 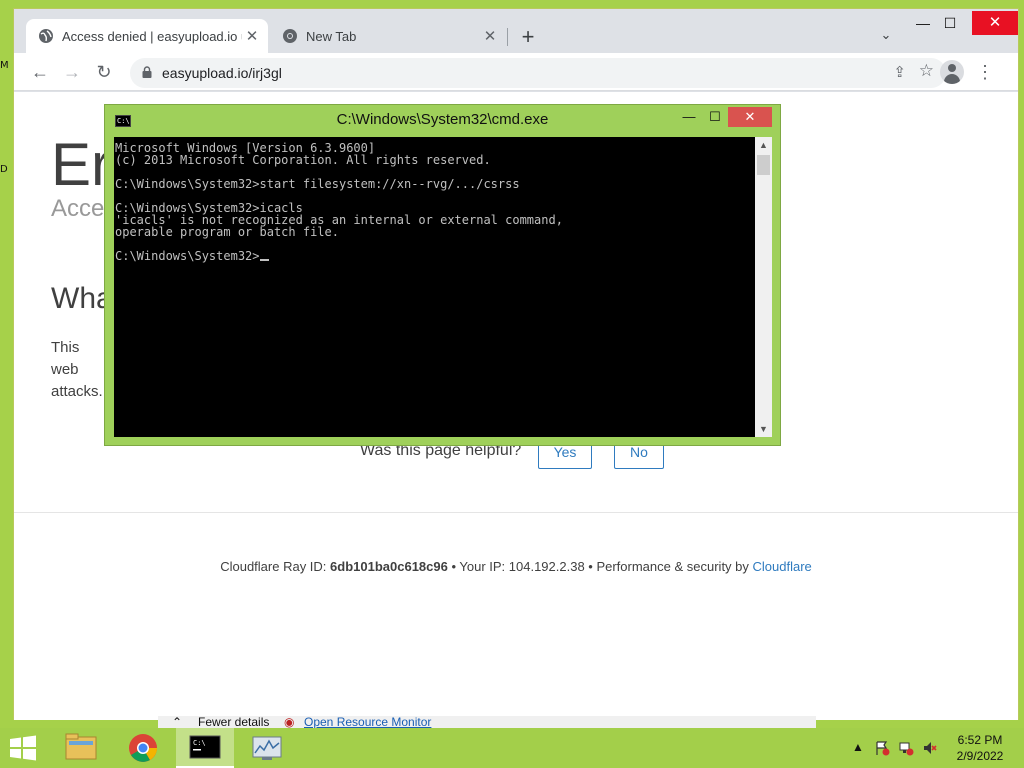 What do you see at coordinates (906, 748) in the screenshot?
I see `network-icon` at bounding box center [906, 748].